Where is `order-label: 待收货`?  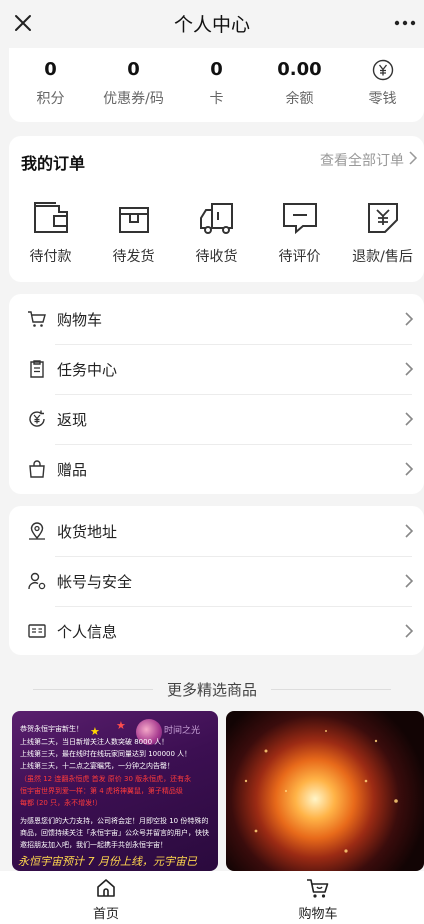 order-label: 待收货 is located at coordinates (216, 257).